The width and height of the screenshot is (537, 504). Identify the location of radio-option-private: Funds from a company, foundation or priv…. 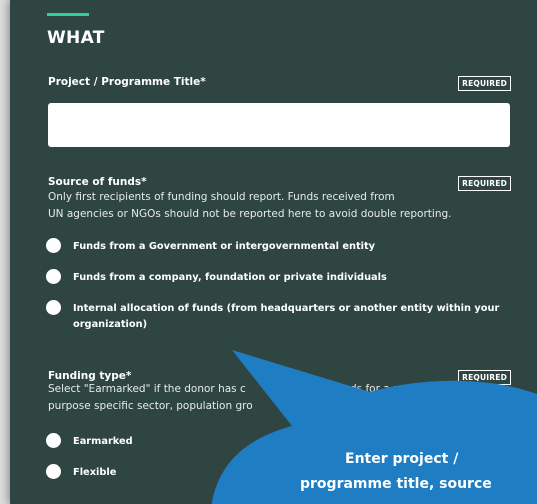
(216, 277).